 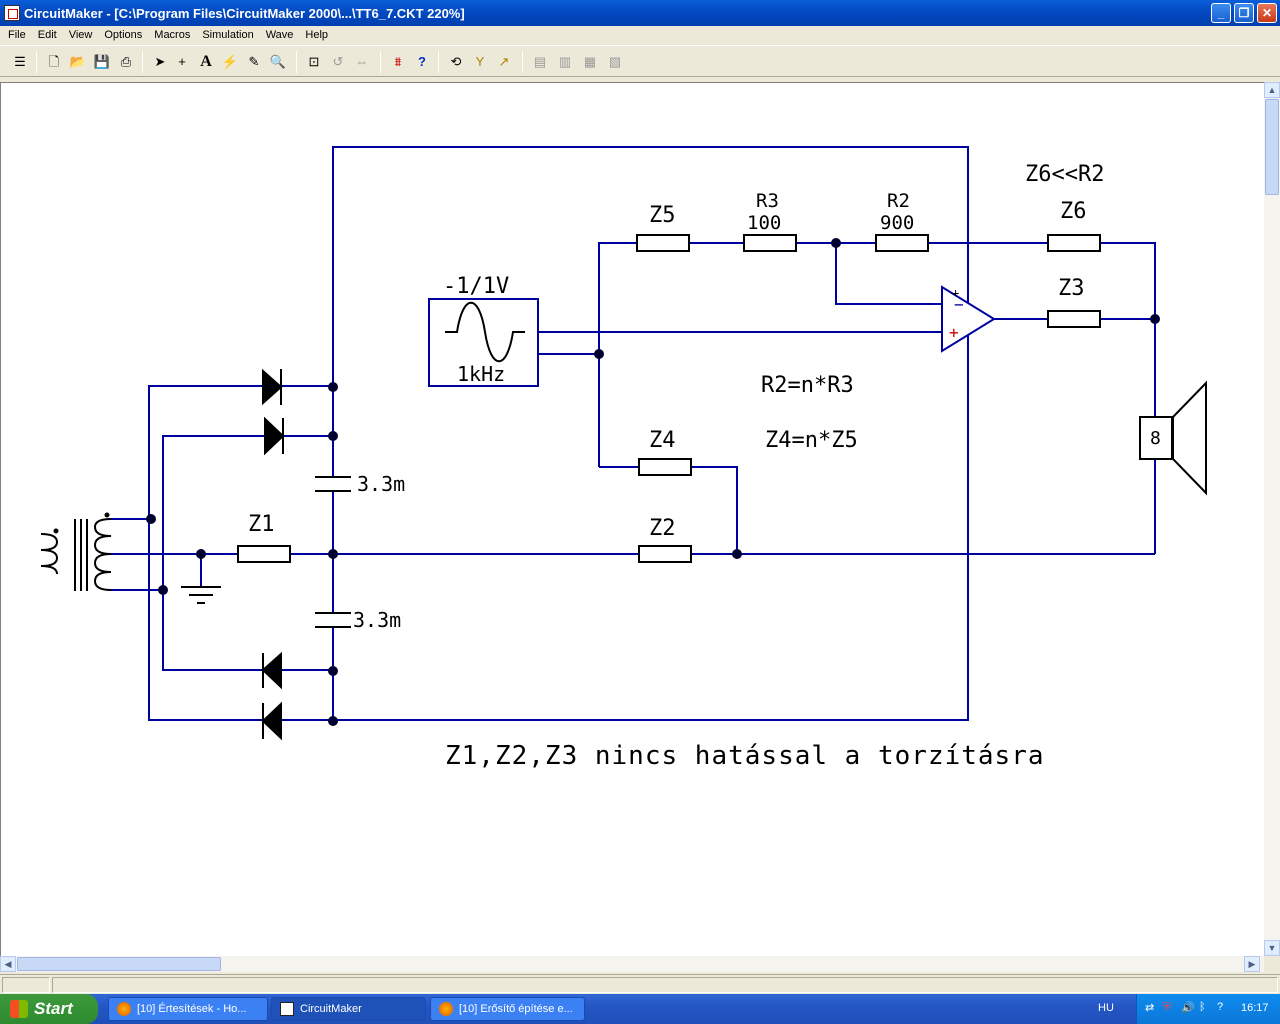 I want to click on help-tray-icon: ?, so click(x=1220, y=1007).